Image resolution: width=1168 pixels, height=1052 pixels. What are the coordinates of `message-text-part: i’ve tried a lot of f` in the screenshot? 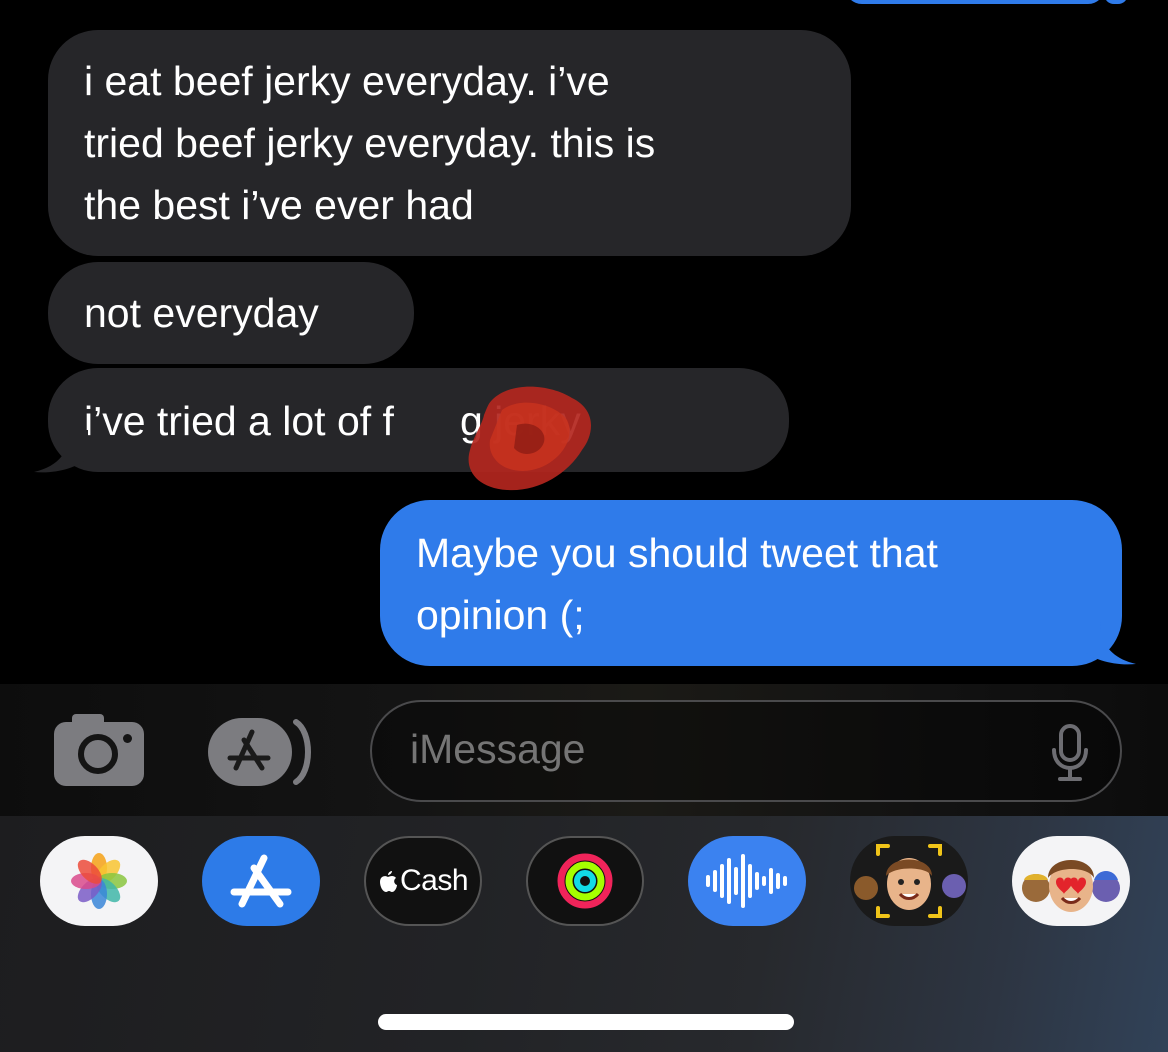 It's located at (239, 421).